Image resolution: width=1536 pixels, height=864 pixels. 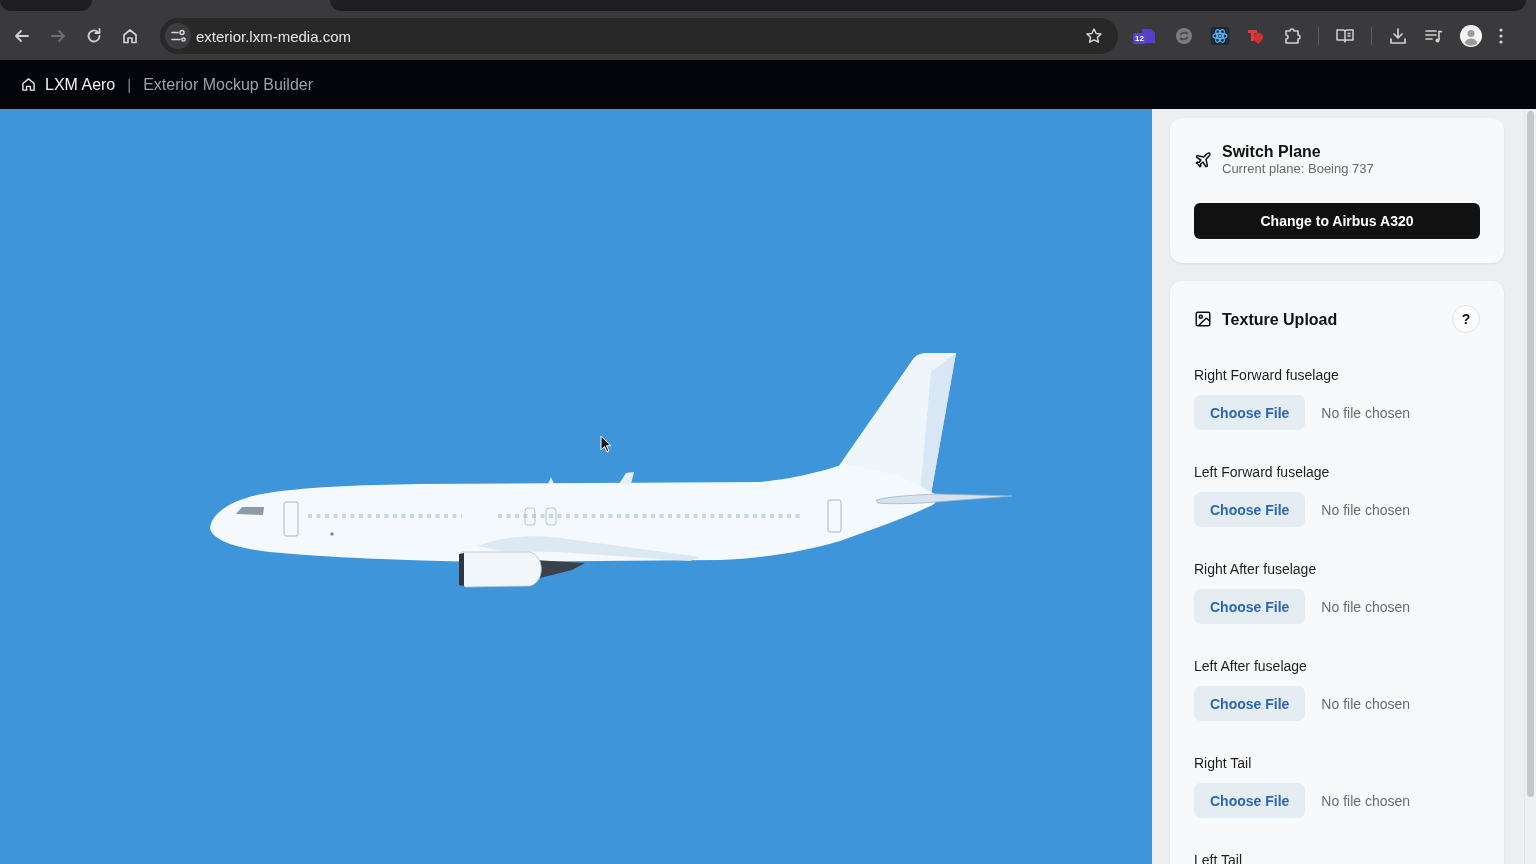 I want to click on extension-badge: 12, so click(x=1139, y=38).